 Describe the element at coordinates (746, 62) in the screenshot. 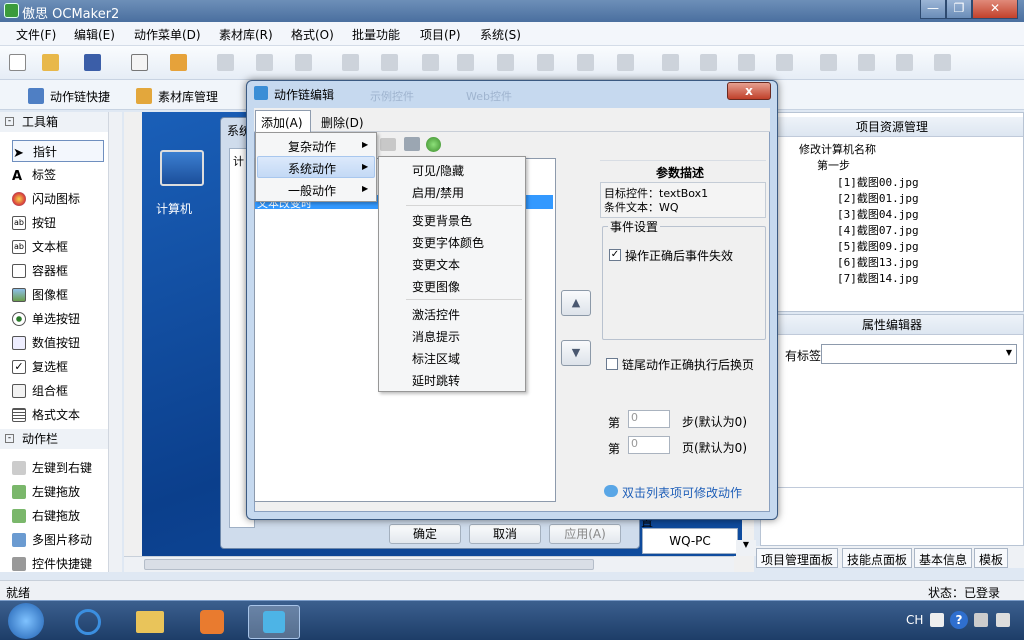

I see `space-increase-icon` at that location.